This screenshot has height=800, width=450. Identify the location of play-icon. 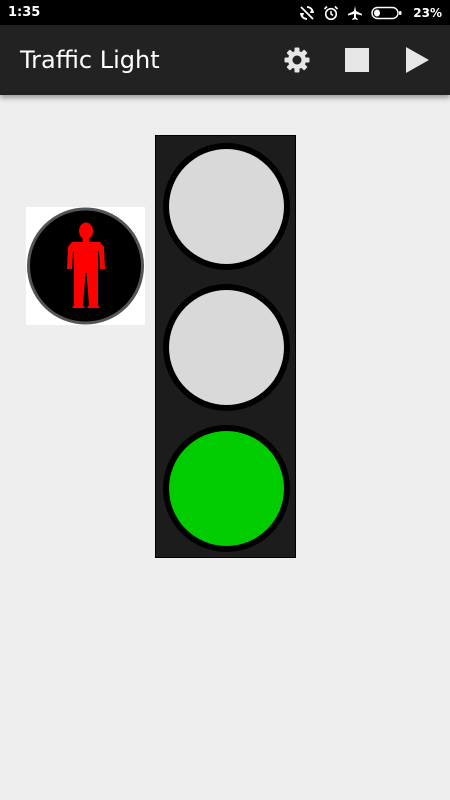
(417, 60).